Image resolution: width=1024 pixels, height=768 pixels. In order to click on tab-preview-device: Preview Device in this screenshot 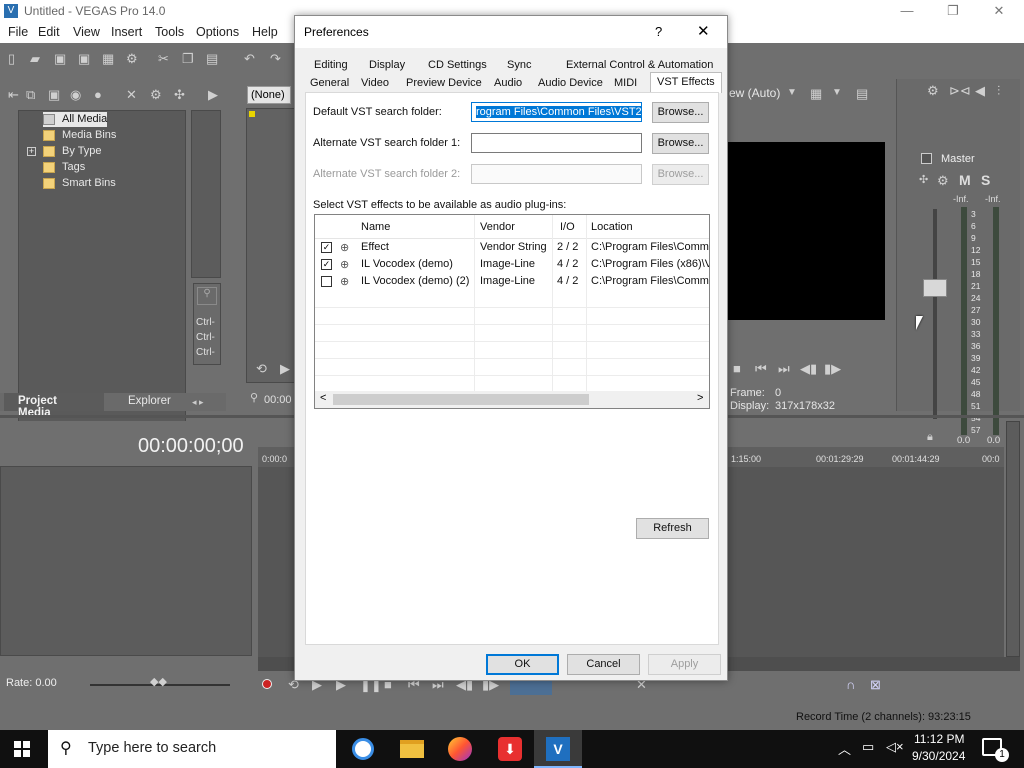, I will do `click(444, 83)`.